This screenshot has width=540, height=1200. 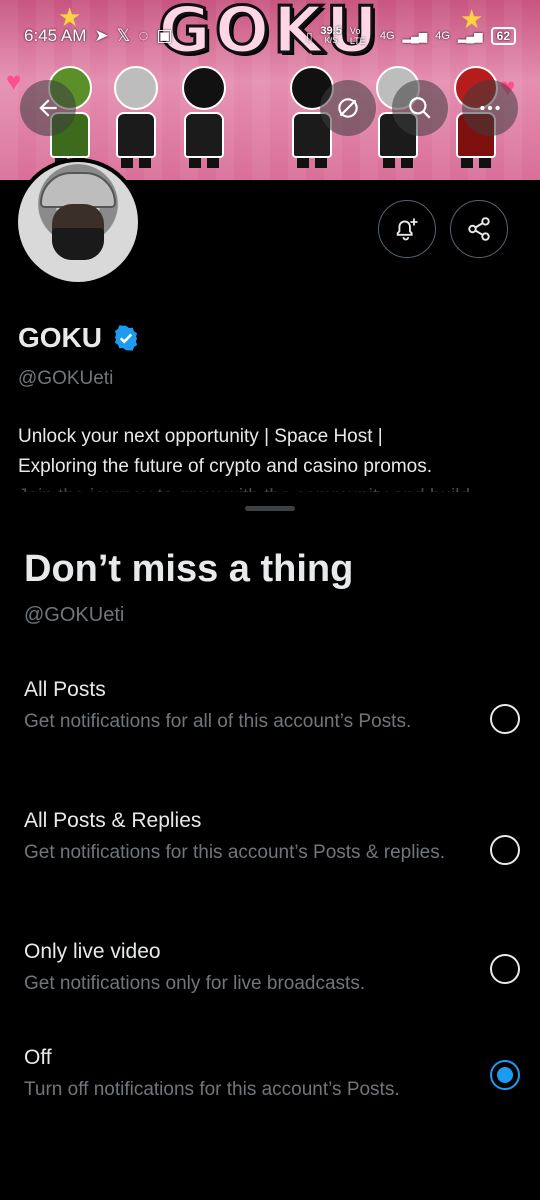 I want to click on grok-icon, so click(x=348, y=108).